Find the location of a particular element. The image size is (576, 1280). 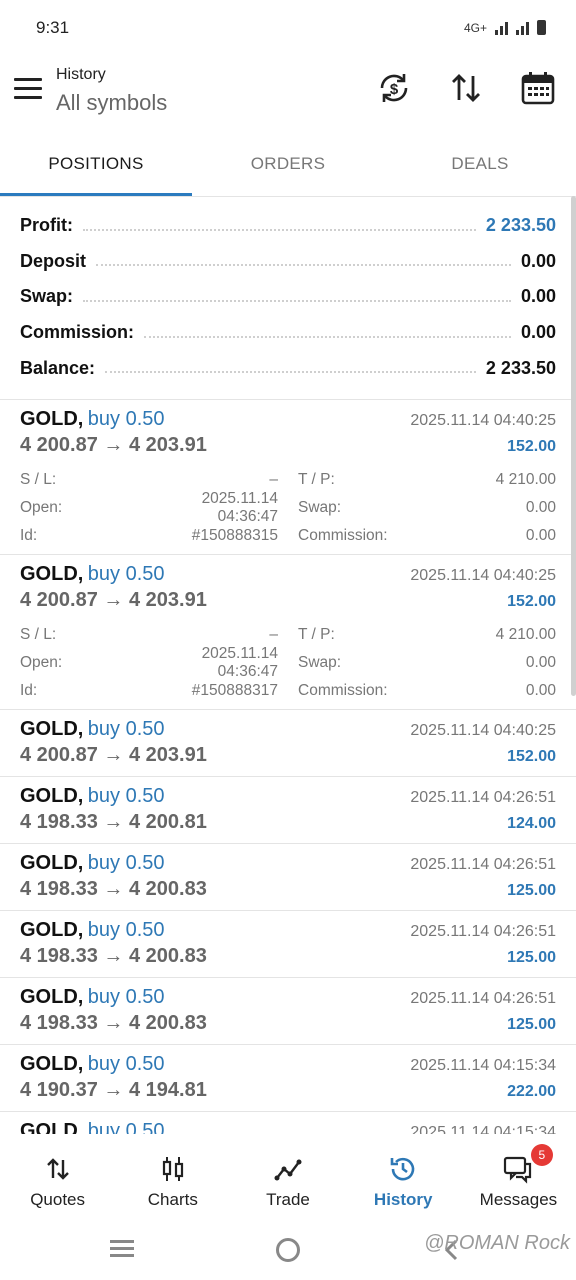

status-icons: 4G+ is located at coordinates (505, 27).